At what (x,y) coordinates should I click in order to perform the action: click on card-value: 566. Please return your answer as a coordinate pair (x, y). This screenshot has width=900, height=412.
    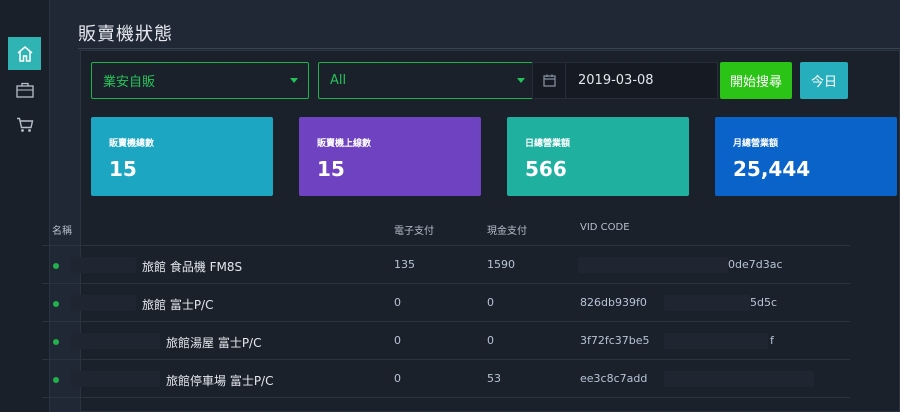
    Looking at the image, I should click on (546, 169).